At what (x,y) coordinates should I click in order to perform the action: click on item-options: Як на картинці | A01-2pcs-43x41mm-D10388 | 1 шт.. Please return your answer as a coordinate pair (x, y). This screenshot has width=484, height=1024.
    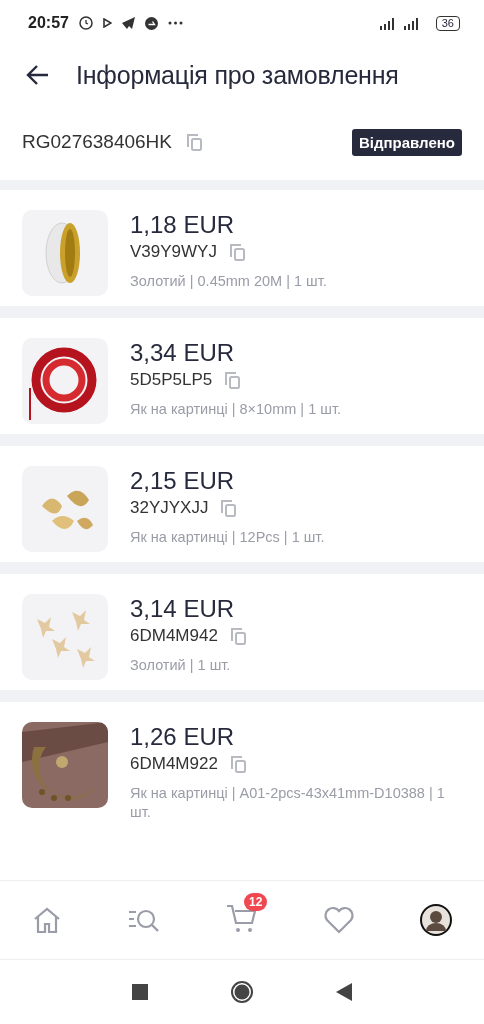
    Looking at the image, I should click on (292, 803).